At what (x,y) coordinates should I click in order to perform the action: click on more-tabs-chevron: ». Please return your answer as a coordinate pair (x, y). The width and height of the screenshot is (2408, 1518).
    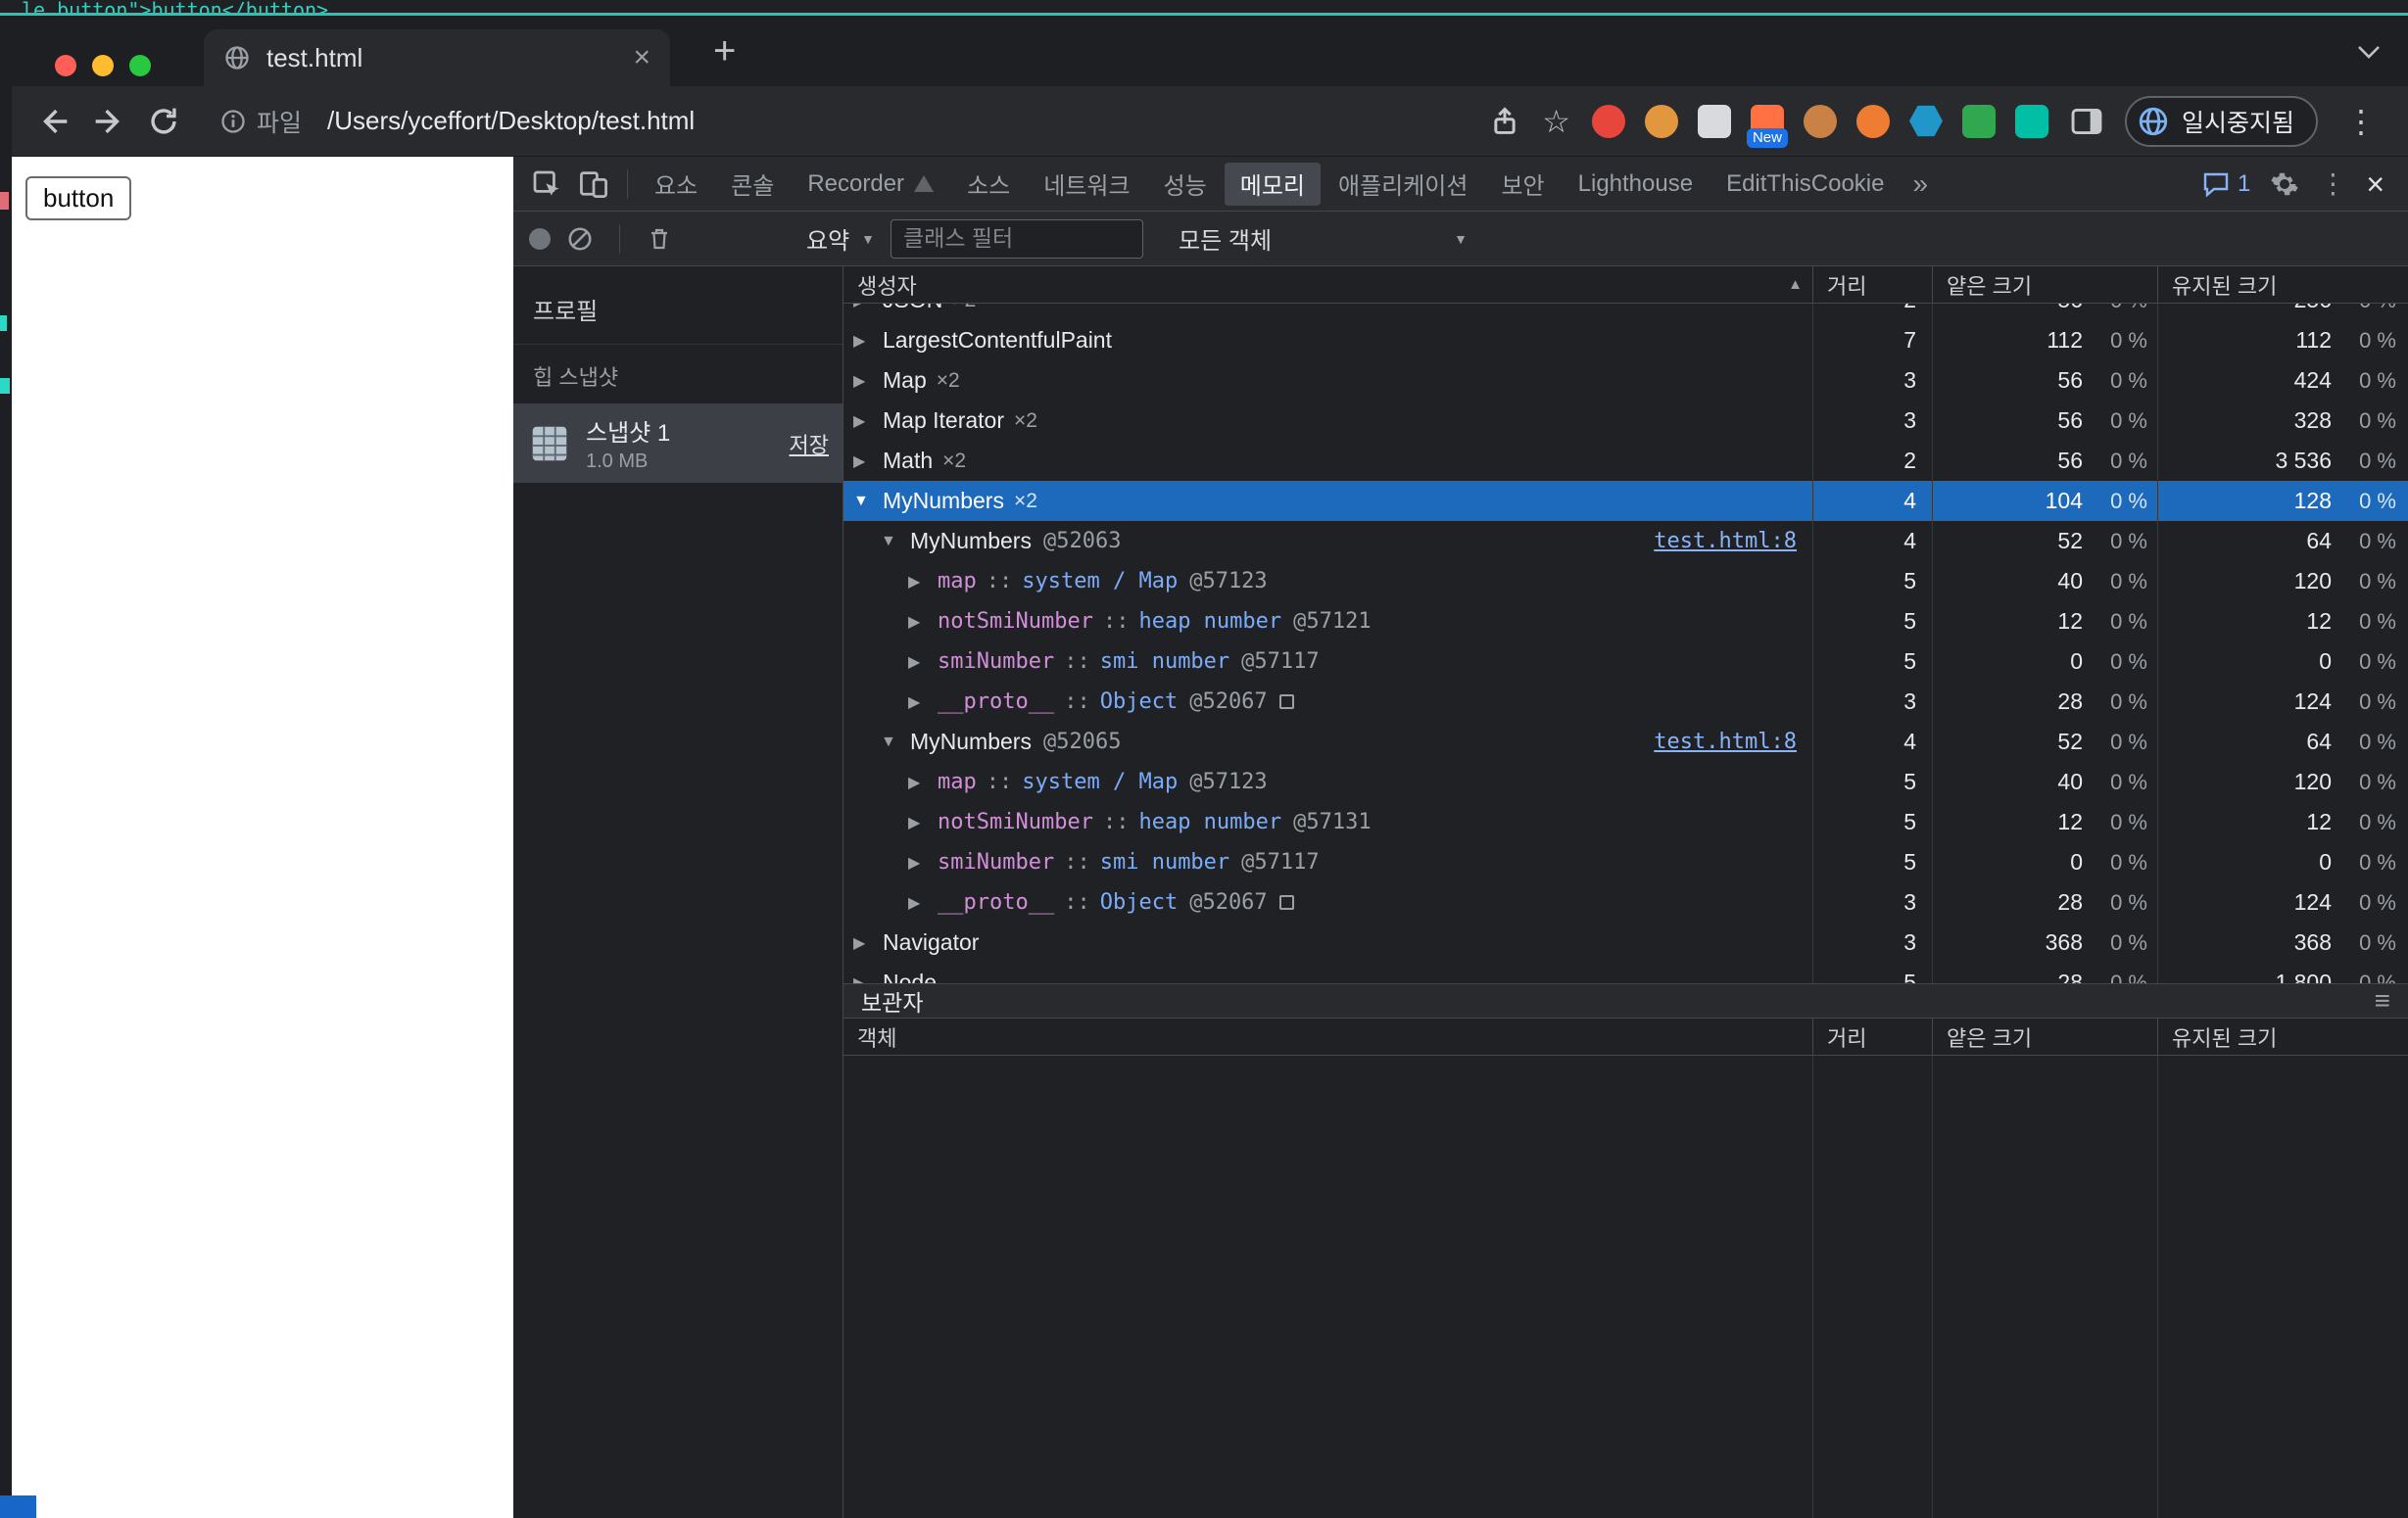
    Looking at the image, I should click on (1920, 184).